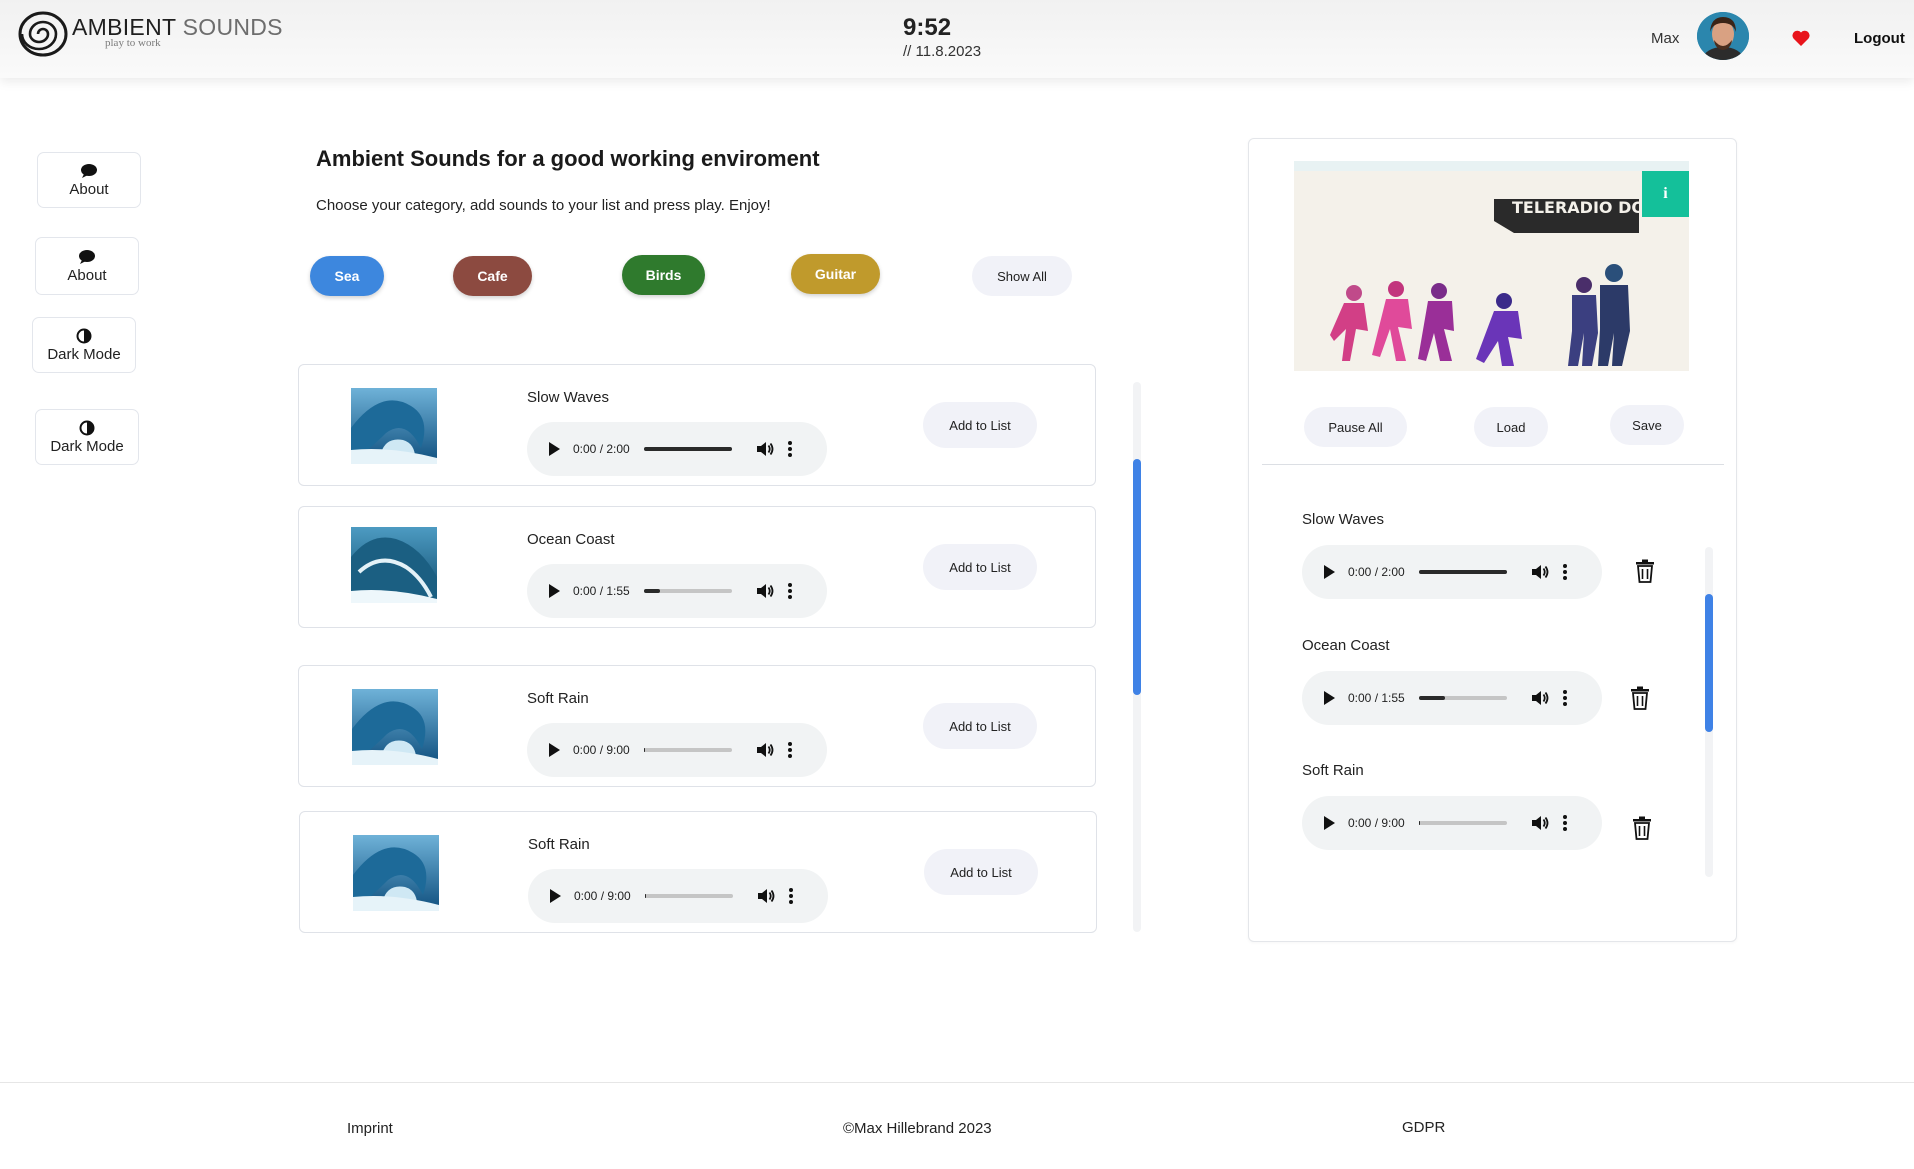 The width and height of the screenshot is (1914, 1169). I want to click on pause-all-button: Pause All, so click(1355, 427).